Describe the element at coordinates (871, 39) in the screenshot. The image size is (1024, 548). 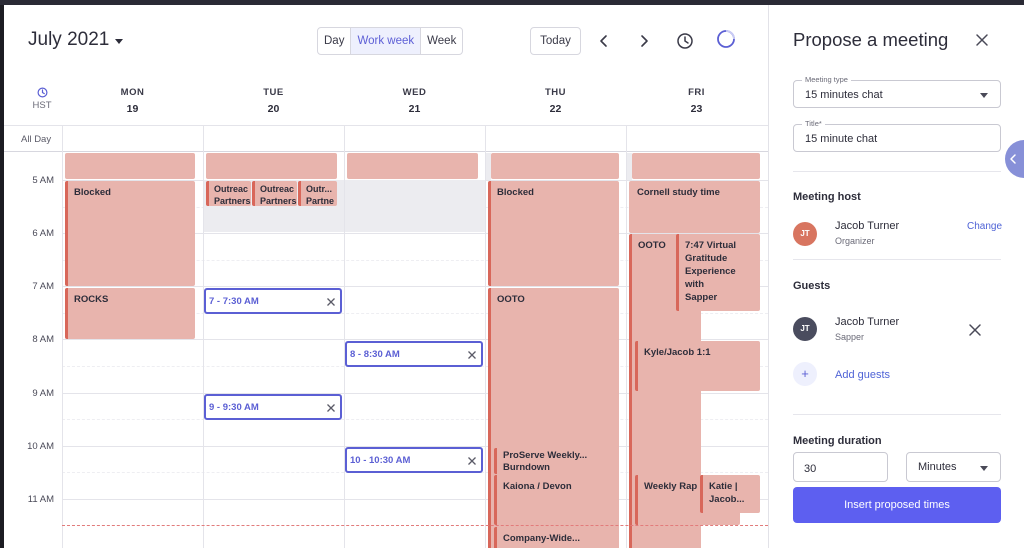
I see `panel-title: Propose a meeting` at that location.